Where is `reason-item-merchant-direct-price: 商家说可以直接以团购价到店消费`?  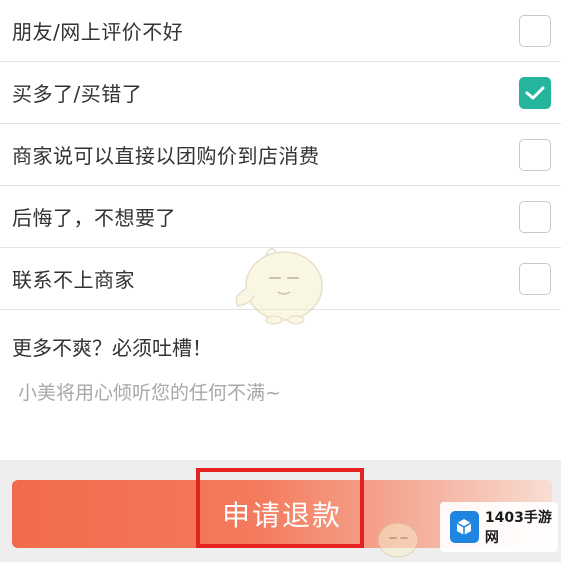 reason-item-merchant-direct-price: 商家说可以直接以团购价到店消费 is located at coordinates (280, 155).